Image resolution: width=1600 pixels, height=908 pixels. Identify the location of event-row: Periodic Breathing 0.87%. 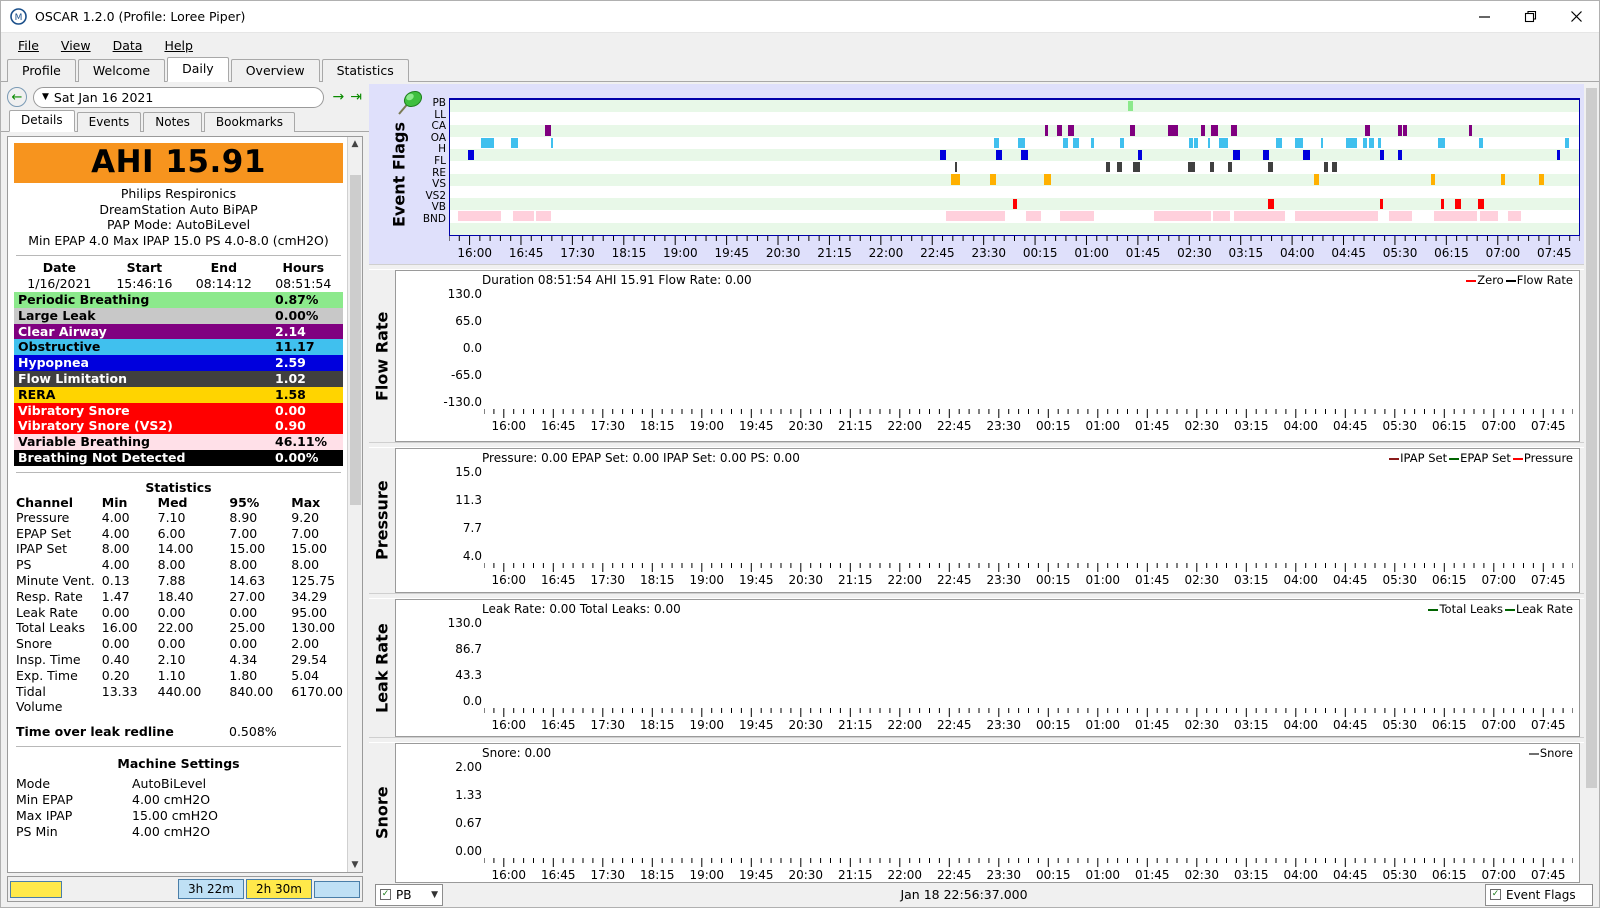
(178, 300).